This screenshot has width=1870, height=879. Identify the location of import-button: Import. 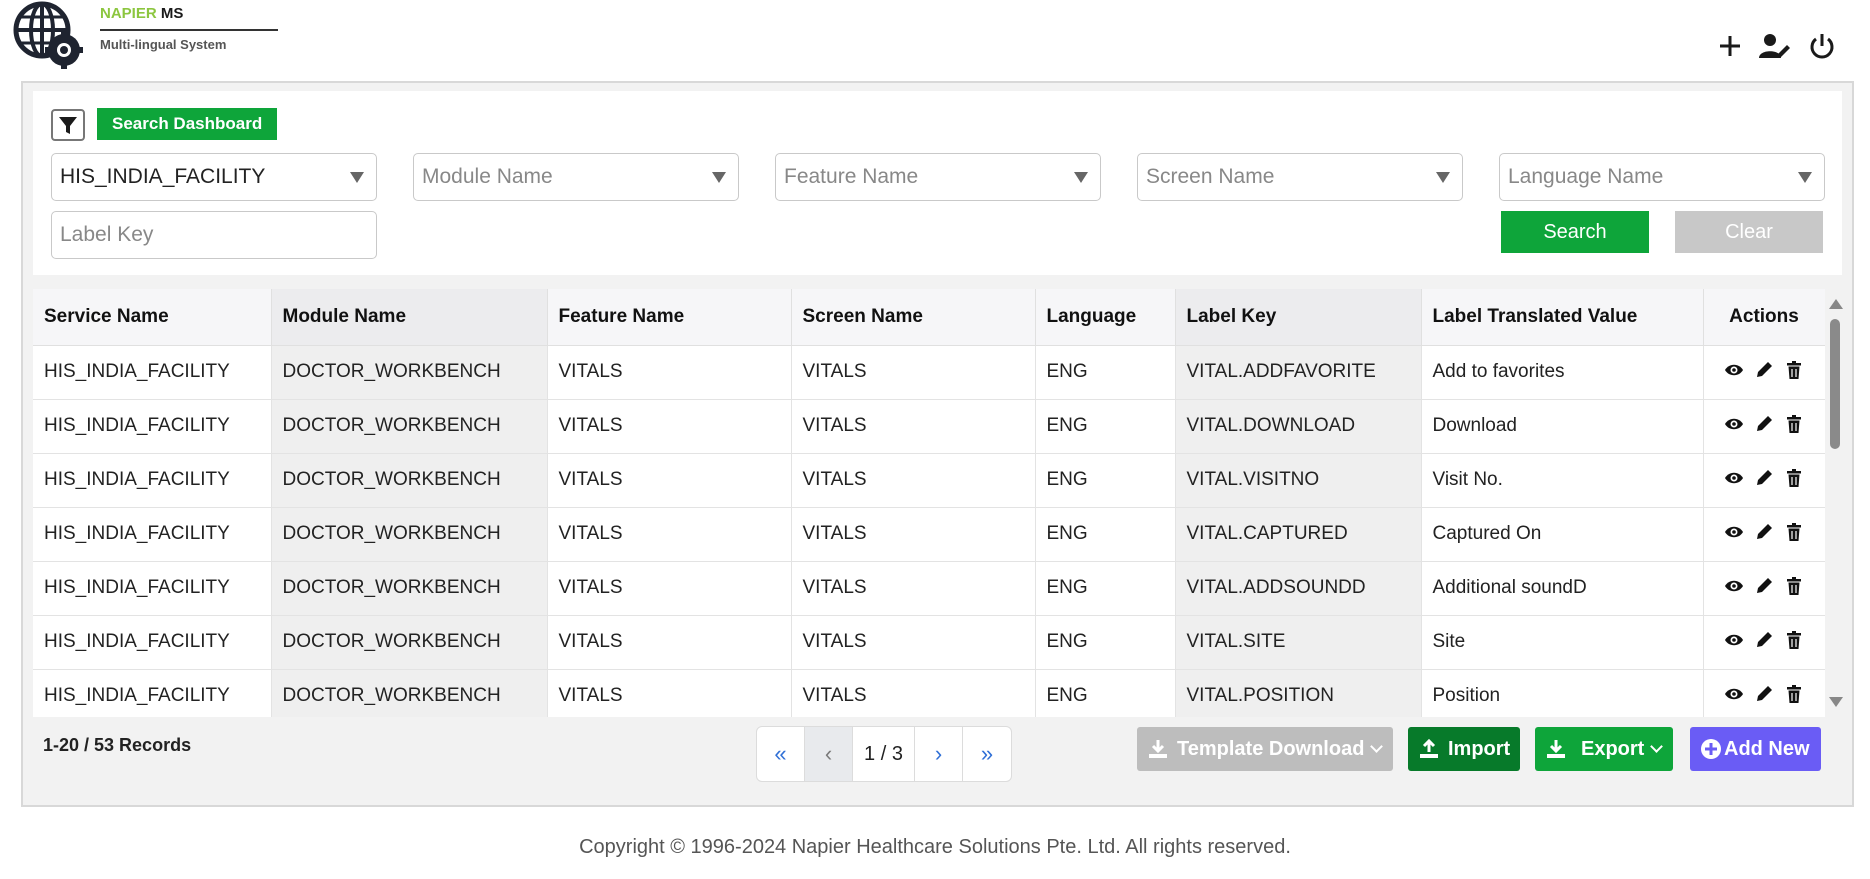
(1464, 749).